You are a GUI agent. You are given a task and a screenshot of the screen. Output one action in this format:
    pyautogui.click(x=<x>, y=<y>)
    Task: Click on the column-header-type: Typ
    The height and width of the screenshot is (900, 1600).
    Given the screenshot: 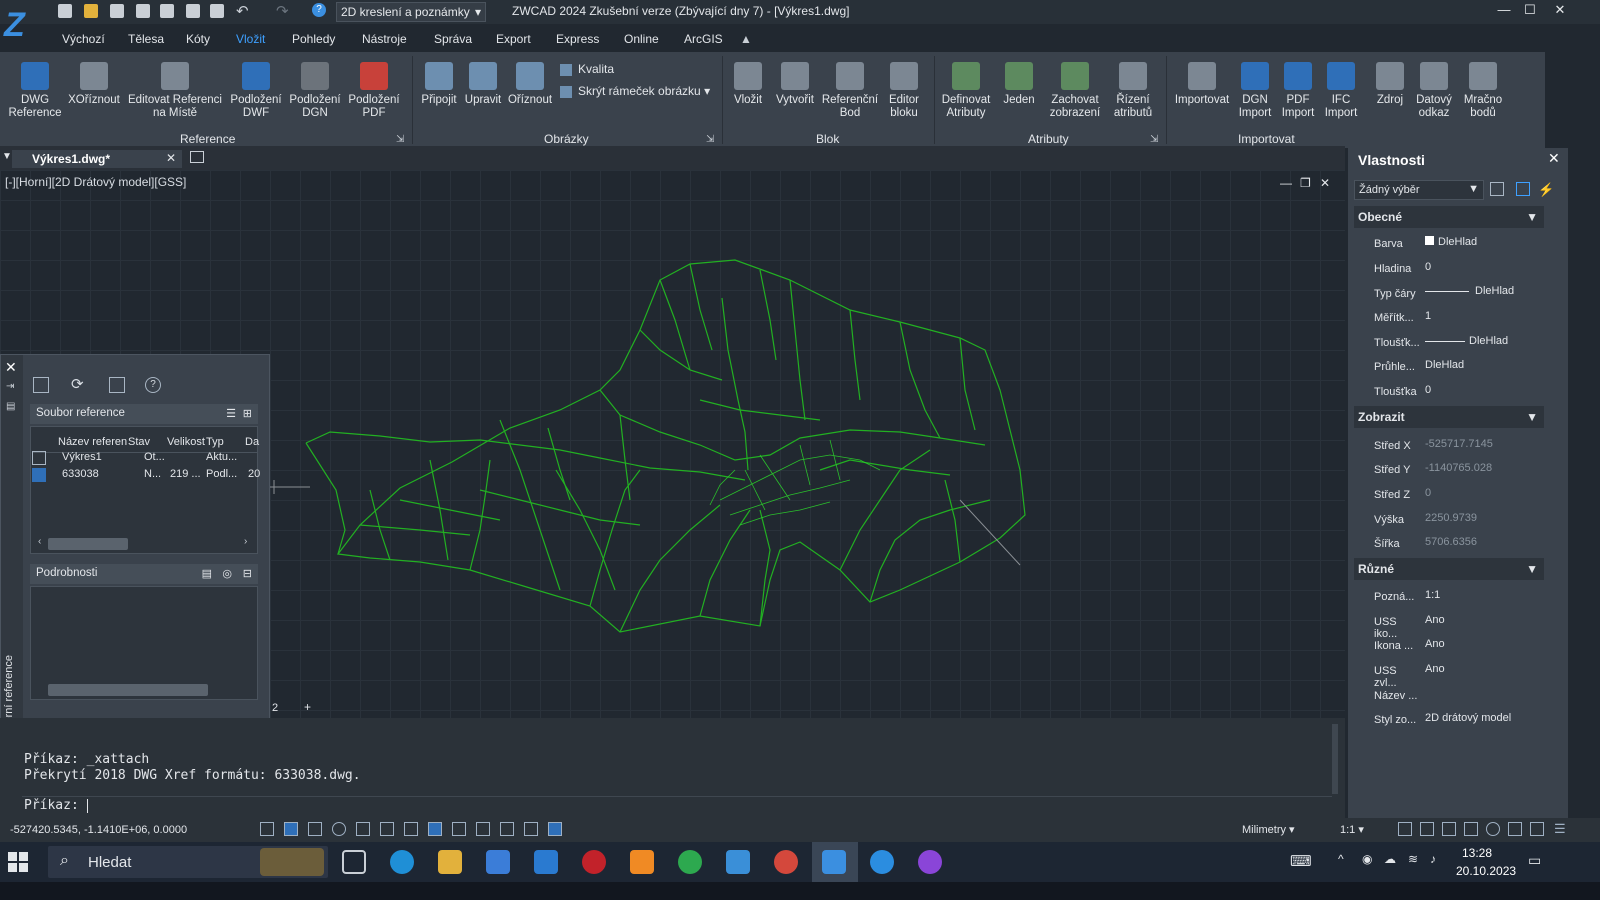 What is the action you would take?
    pyautogui.click(x=215, y=442)
    